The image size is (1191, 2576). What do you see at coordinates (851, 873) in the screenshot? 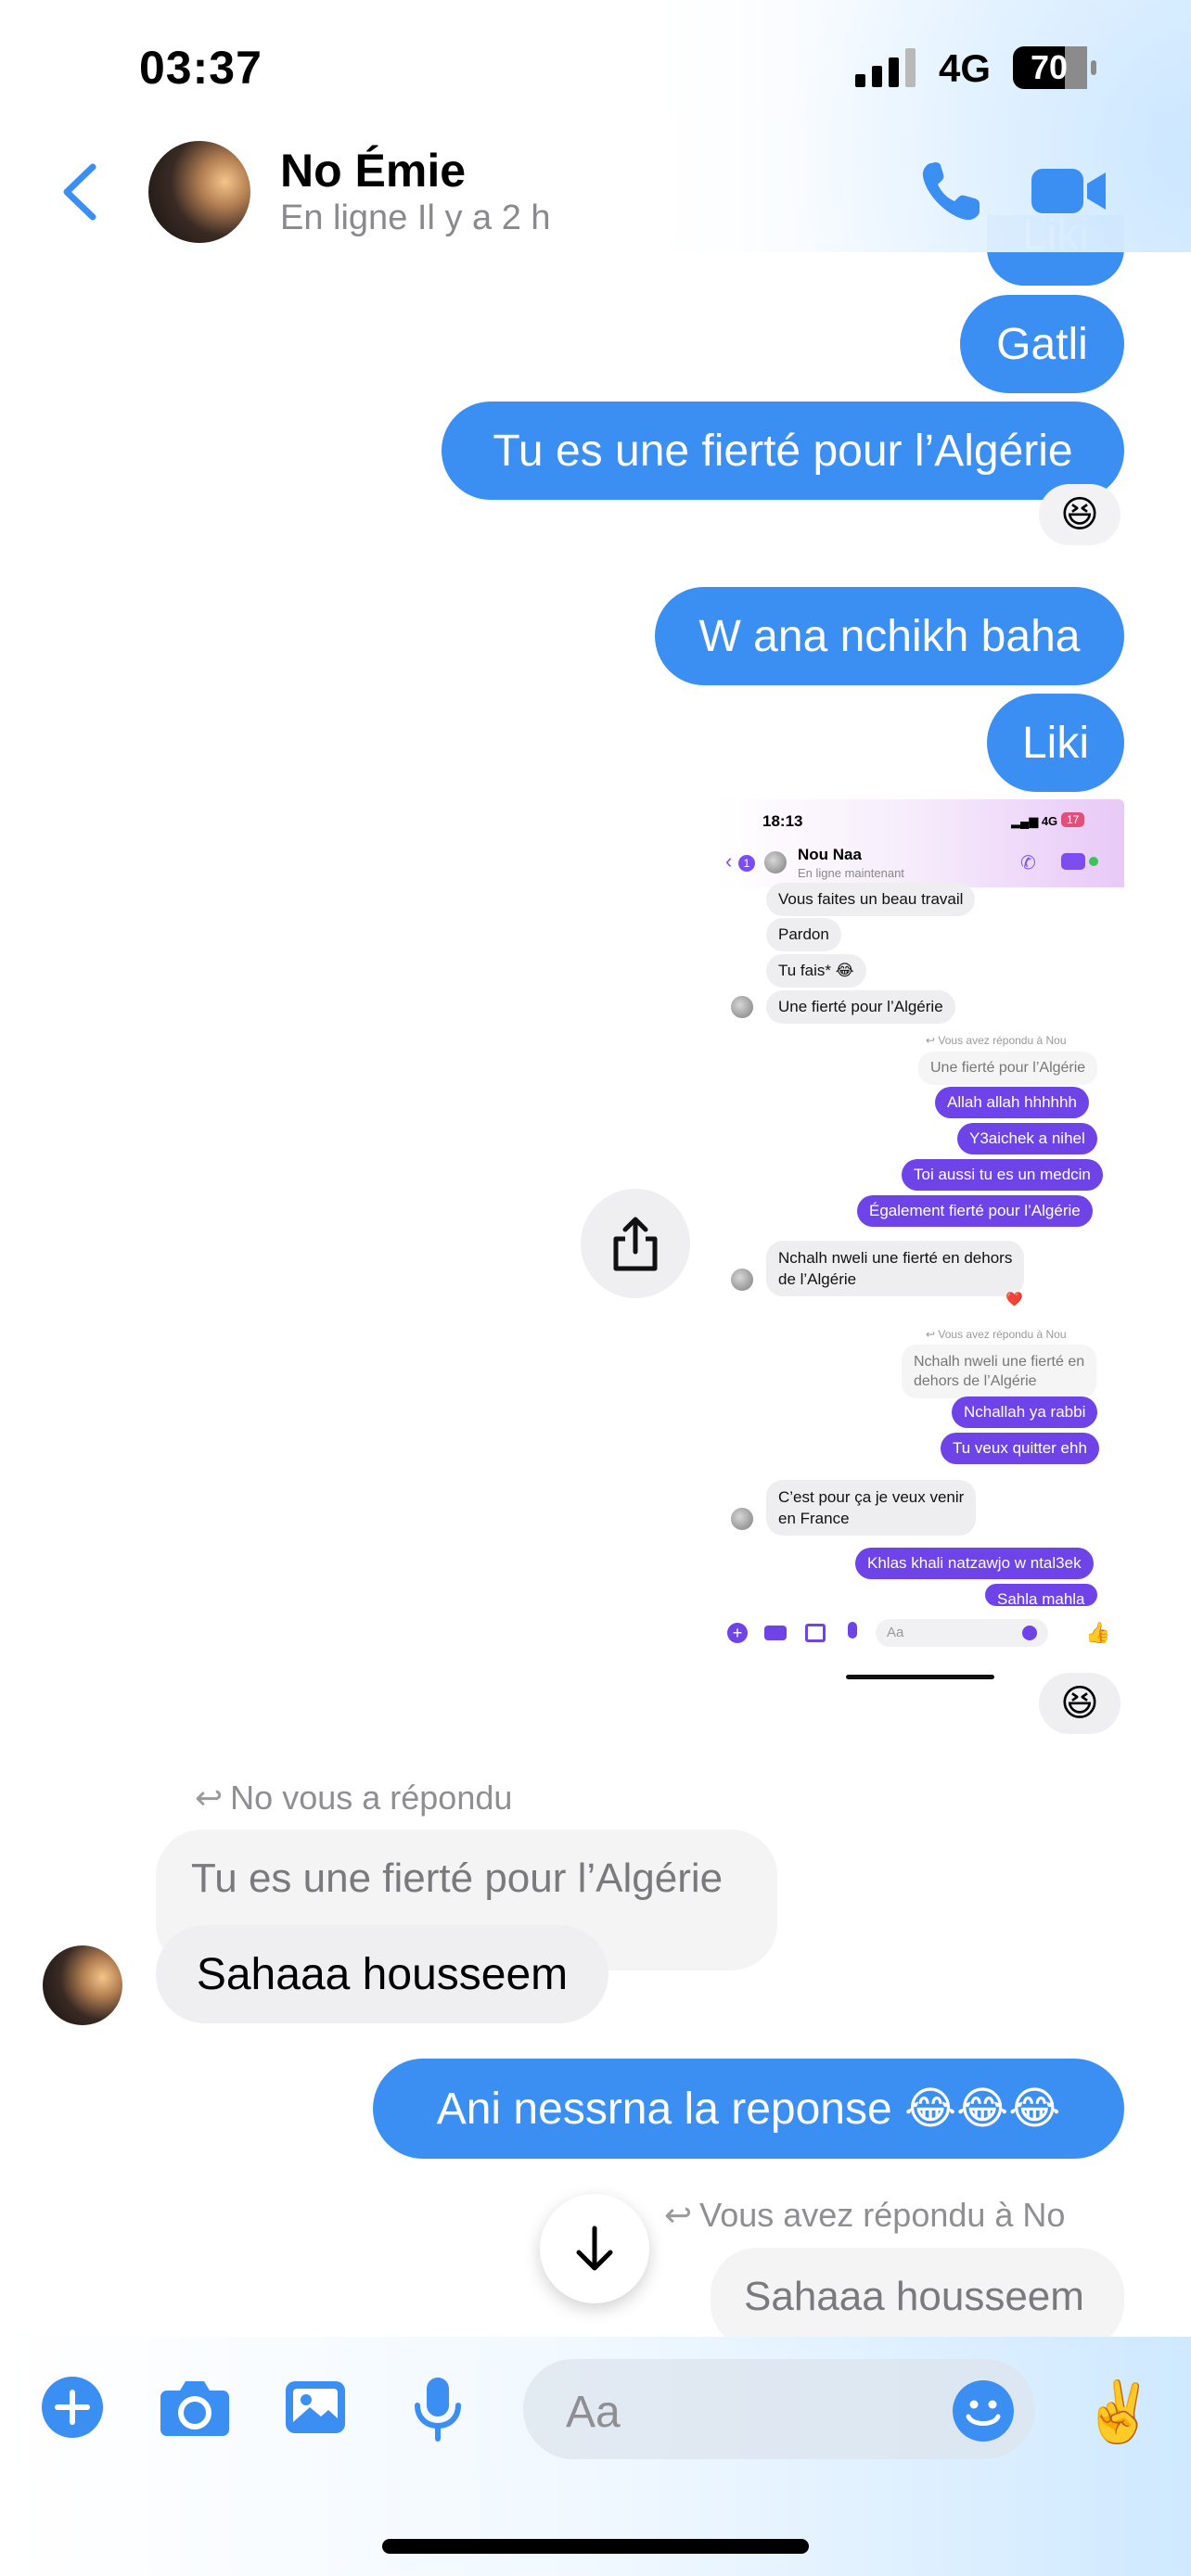
I see `screenshot-contact-status: En ligne maintenant` at bounding box center [851, 873].